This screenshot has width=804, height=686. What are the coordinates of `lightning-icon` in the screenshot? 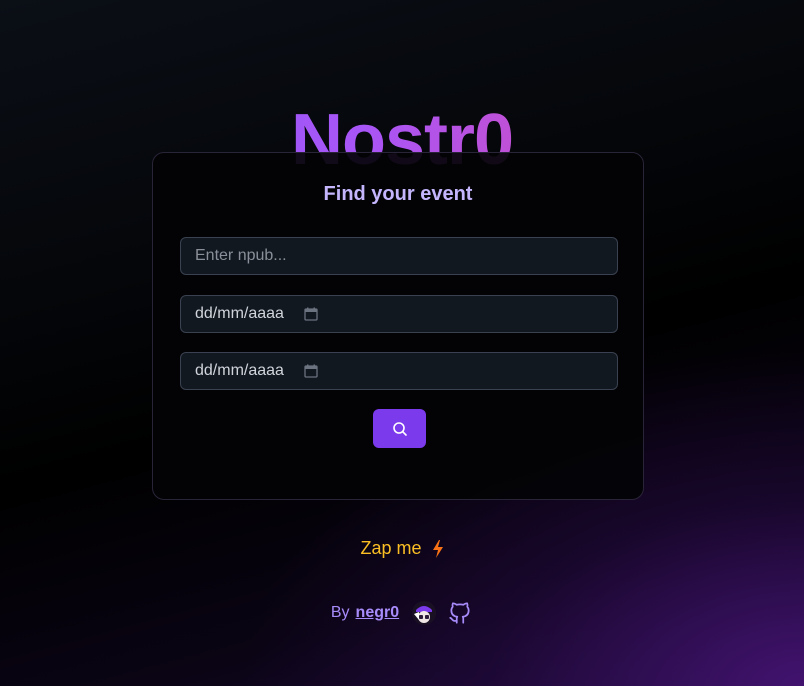 It's located at (438, 548).